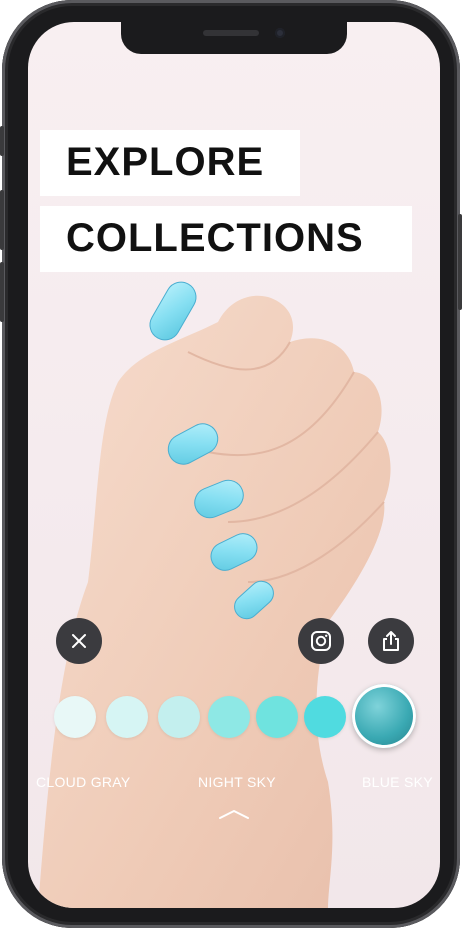 This screenshot has height=930, width=464. I want to click on notch, so click(234, 38).